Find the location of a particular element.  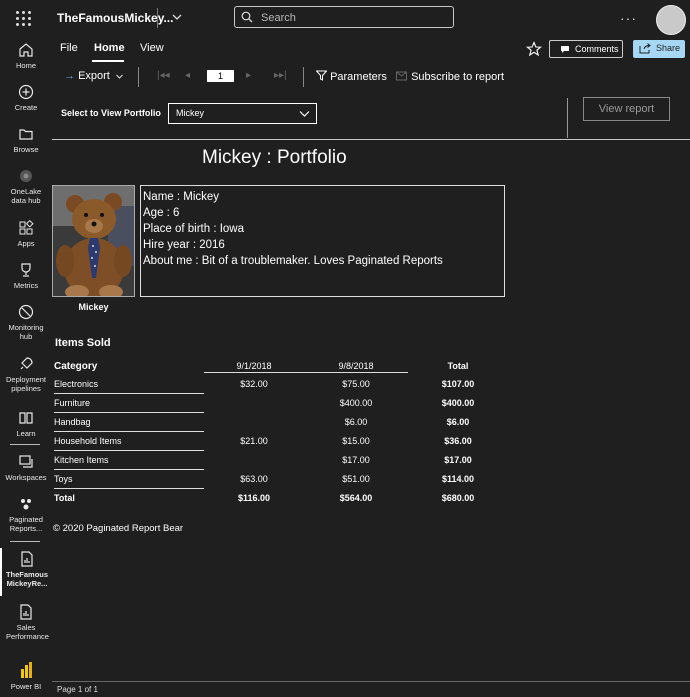

nav-workspaces: Workspaces is located at coordinates (26, 468).